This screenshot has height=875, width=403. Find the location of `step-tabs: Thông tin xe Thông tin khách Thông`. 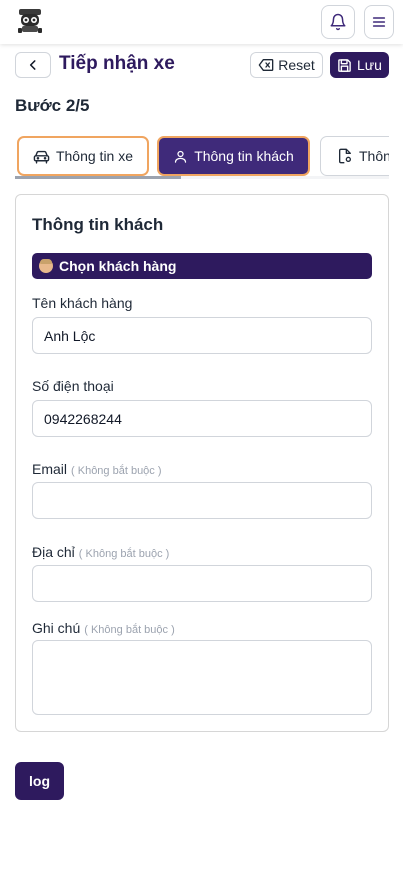

step-tabs: Thông tin xe Thông tin khách Thông is located at coordinates (202, 157).